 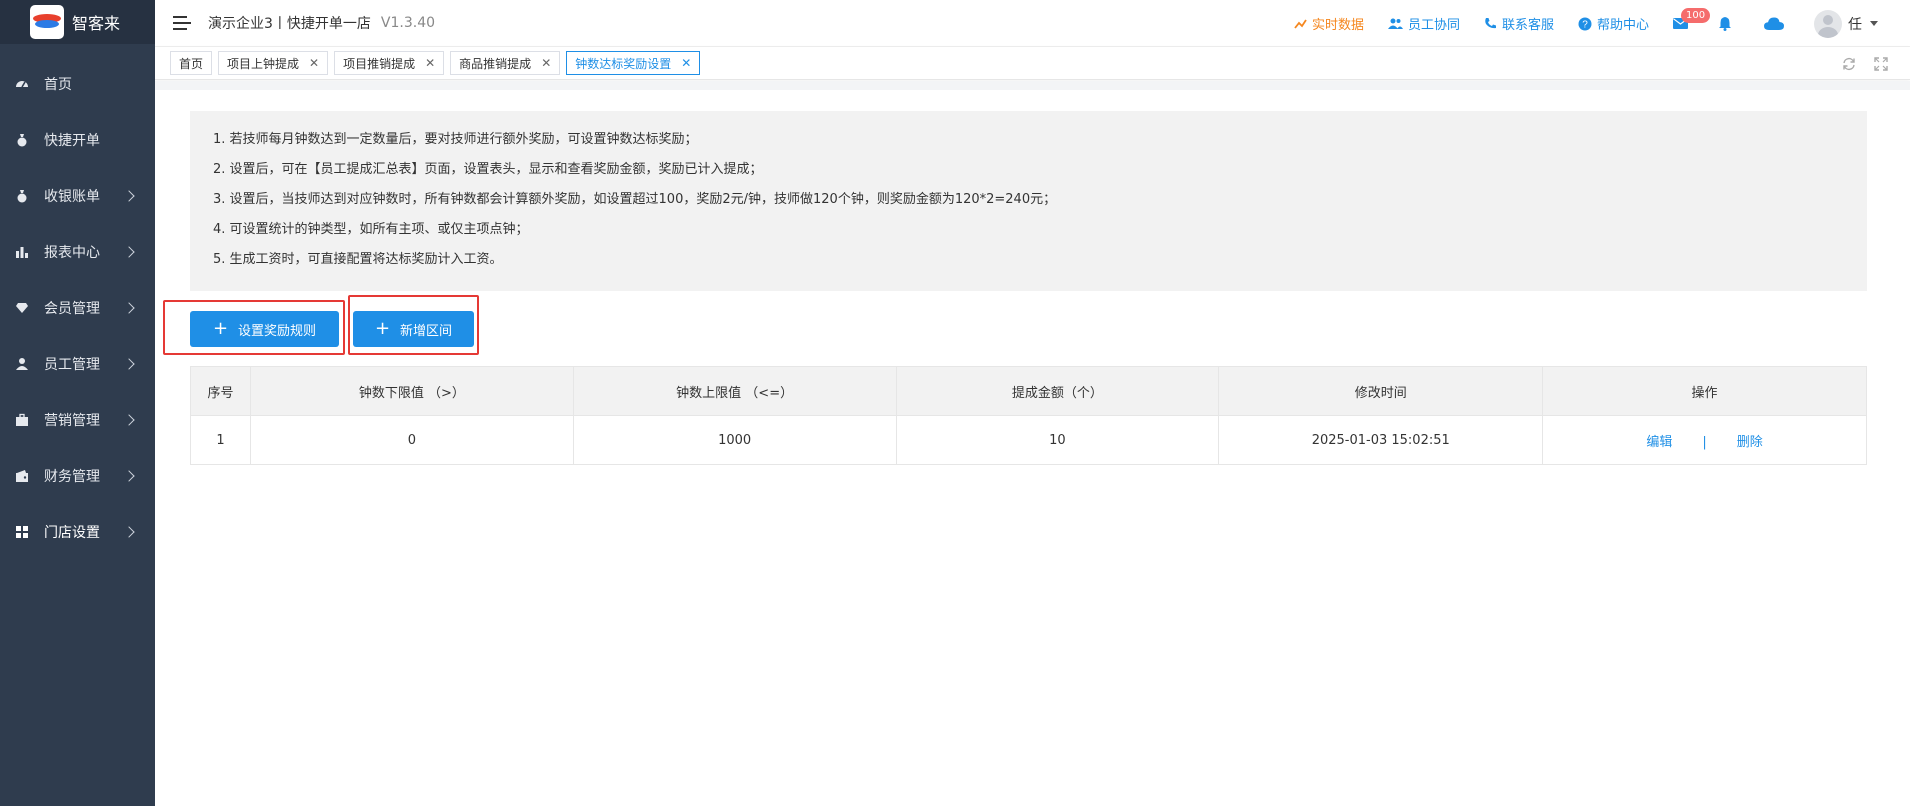 I want to click on cloud-button, so click(x=1774, y=23).